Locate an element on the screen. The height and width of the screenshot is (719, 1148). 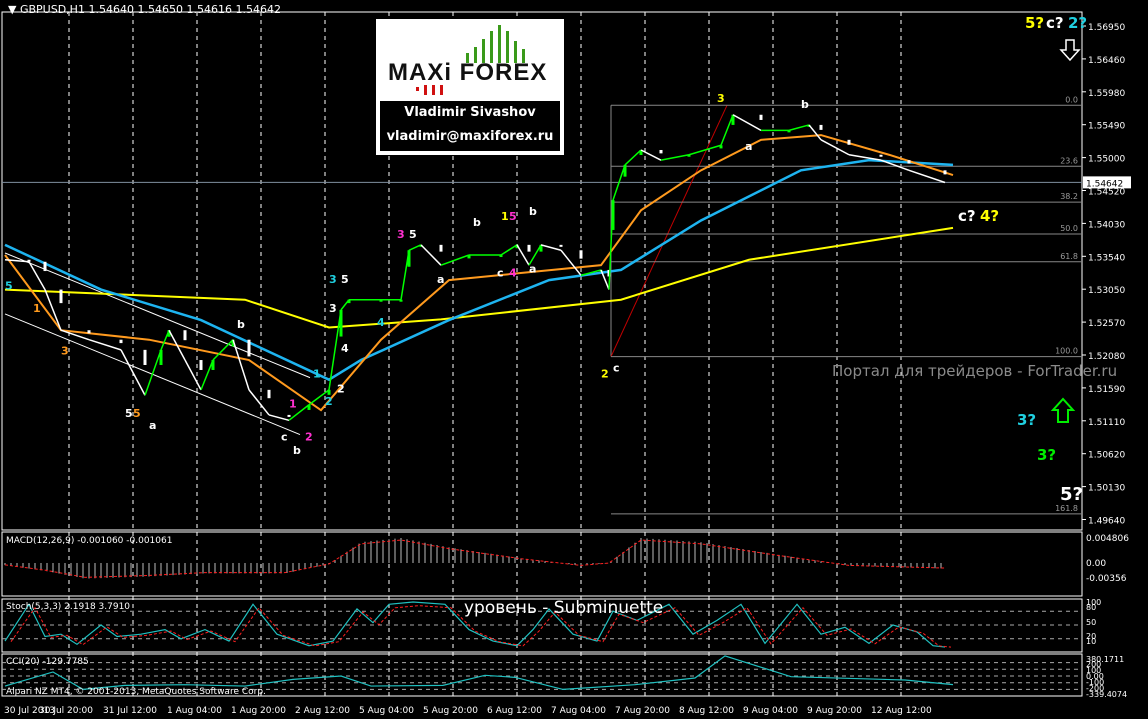
author-box: Vladimir Sivashov vladimir@maxiforex.ru is located at coordinates (470, 126).